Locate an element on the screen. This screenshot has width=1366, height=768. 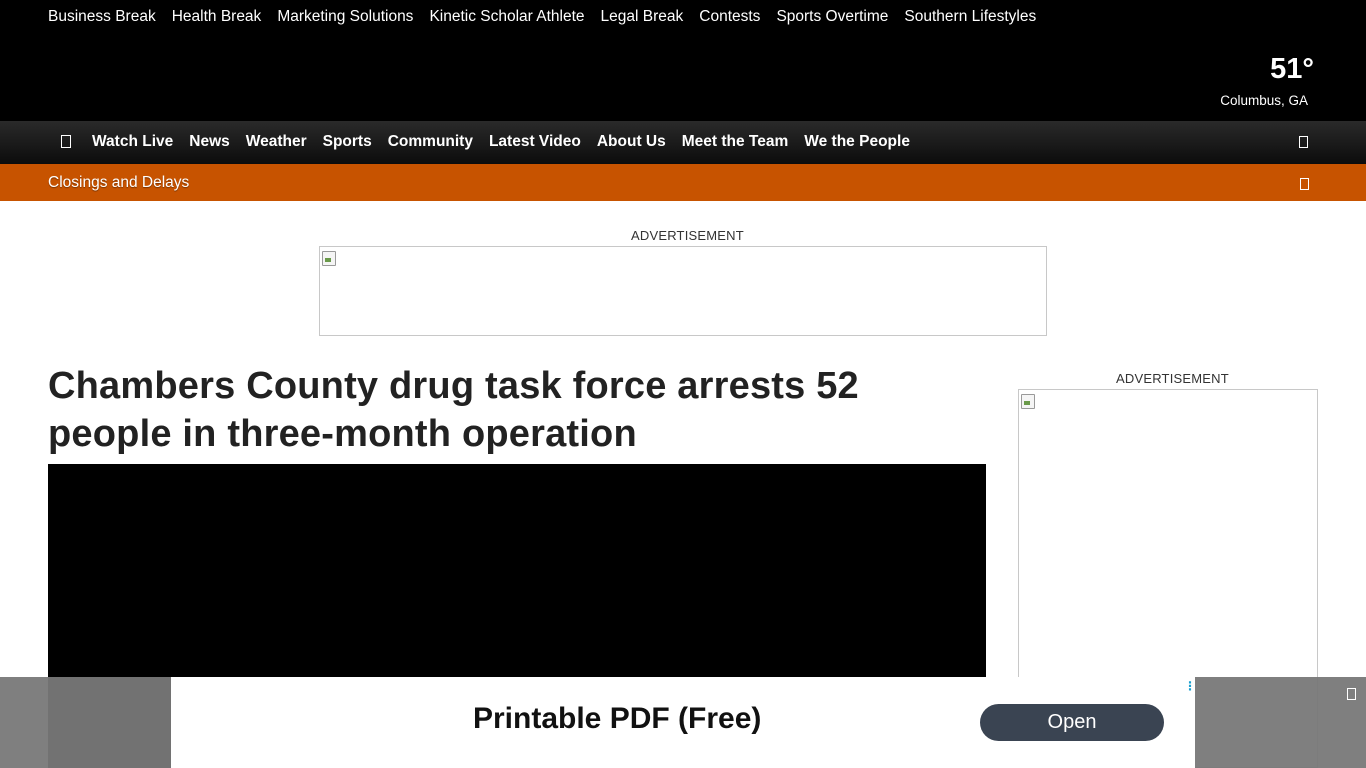
nav-news: News is located at coordinates (209, 142).